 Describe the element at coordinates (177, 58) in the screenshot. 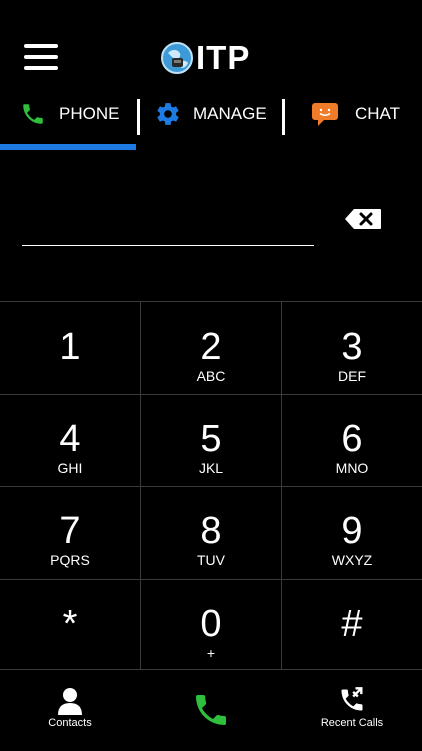

I see `globe-logo-icon` at that location.